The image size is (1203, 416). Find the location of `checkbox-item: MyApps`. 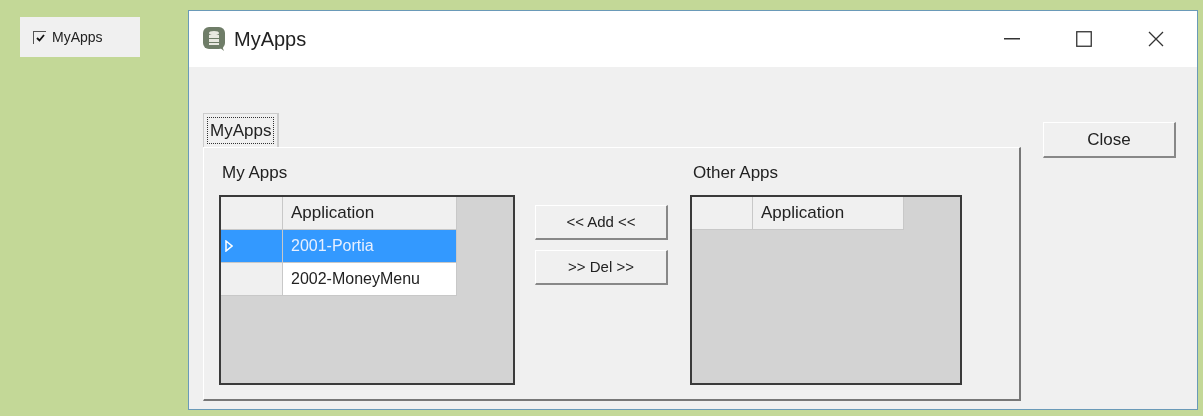

checkbox-item: MyApps is located at coordinates (80, 37).